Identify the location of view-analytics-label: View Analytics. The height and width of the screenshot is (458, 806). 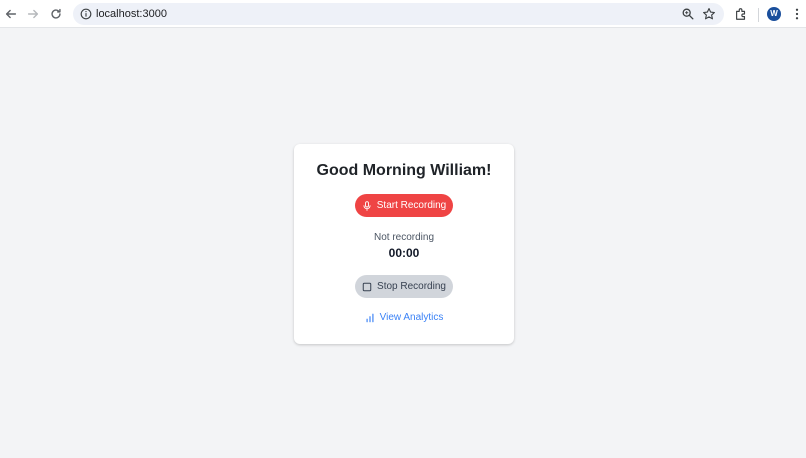
(411, 317).